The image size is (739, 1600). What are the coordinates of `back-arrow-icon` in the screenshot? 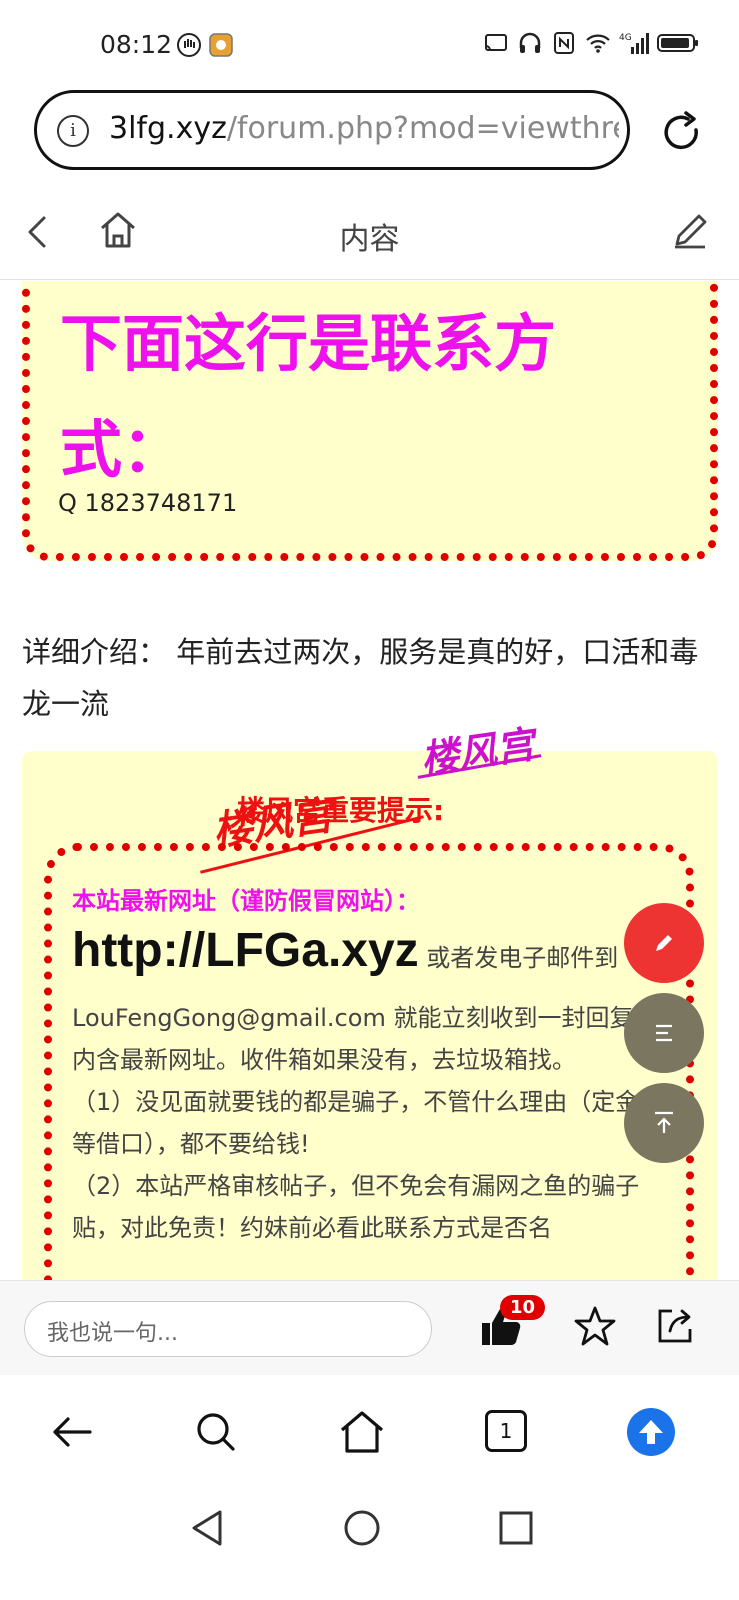 It's located at (72, 1432).